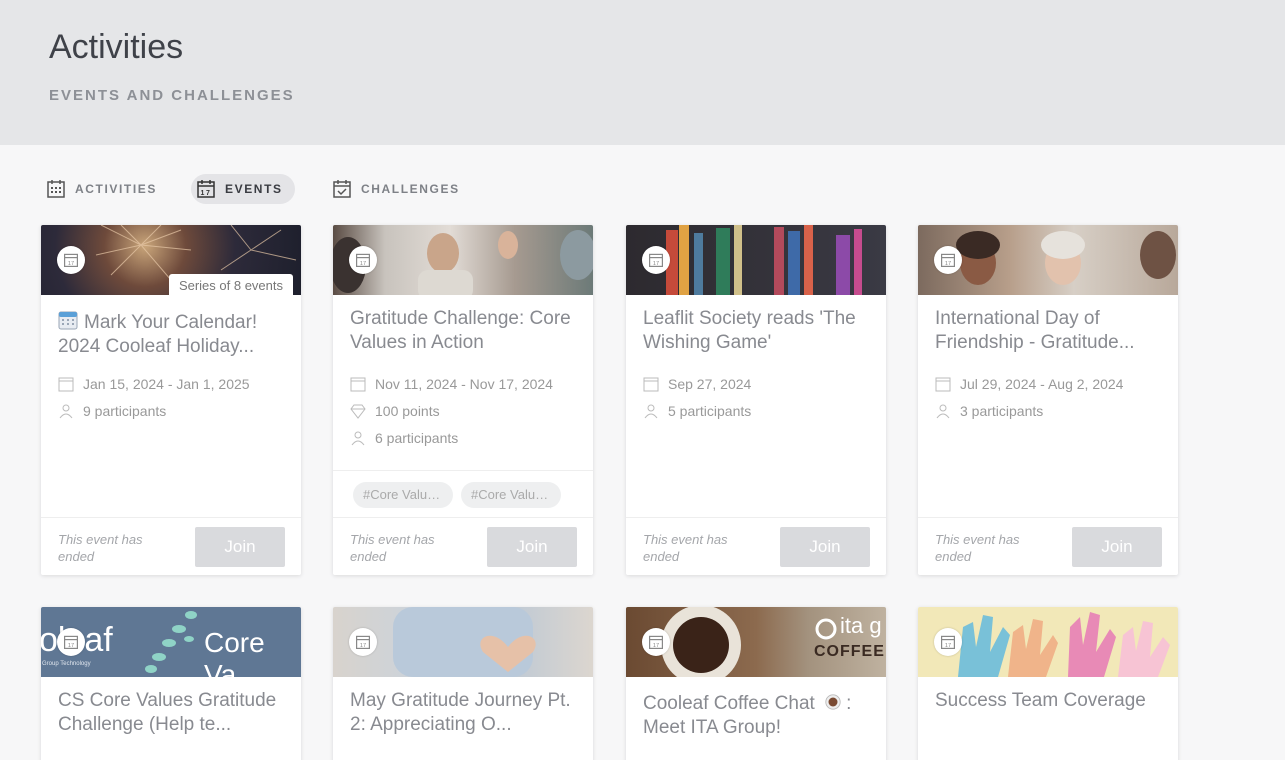 Image resolution: width=1285 pixels, height=760 pixels. Describe the element at coordinates (407, 411) in the screenshot. I see `event-points-text: 100 points` at that location.